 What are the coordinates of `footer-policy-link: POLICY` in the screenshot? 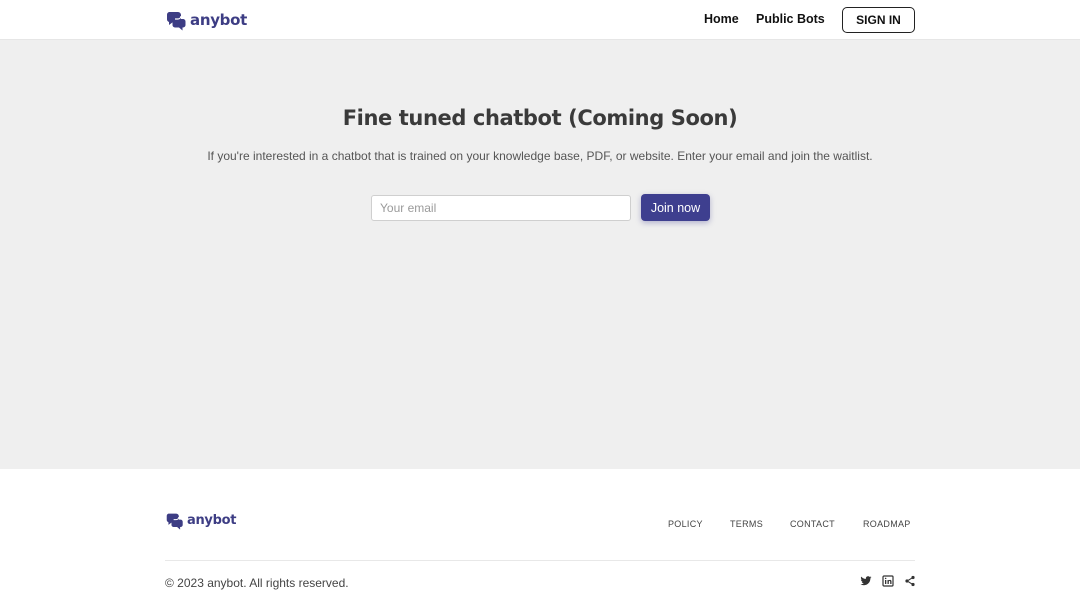 It's located at (685, 524).